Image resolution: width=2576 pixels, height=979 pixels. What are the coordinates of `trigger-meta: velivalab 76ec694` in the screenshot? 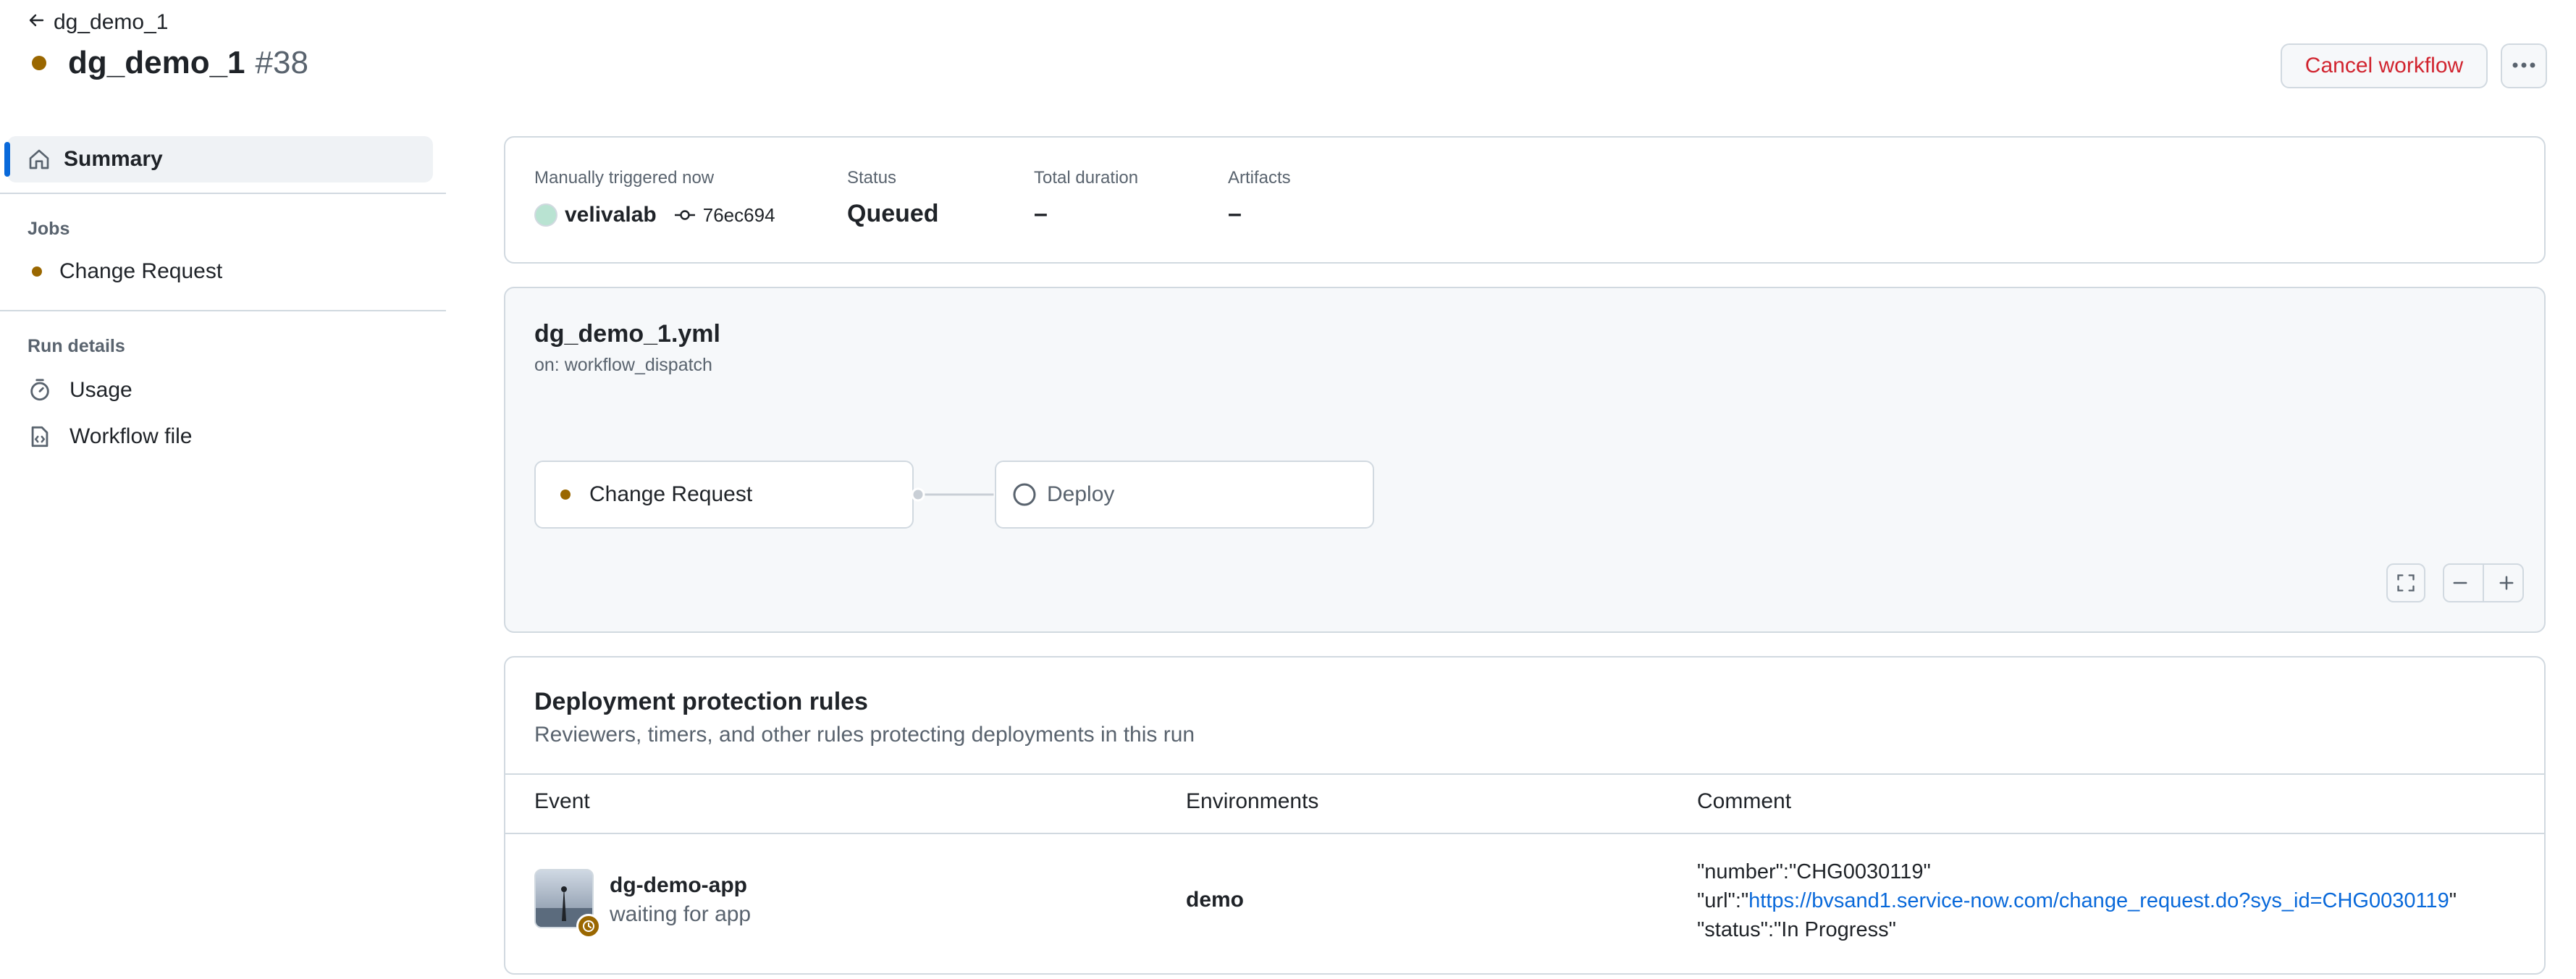 It's located at (654, 215).